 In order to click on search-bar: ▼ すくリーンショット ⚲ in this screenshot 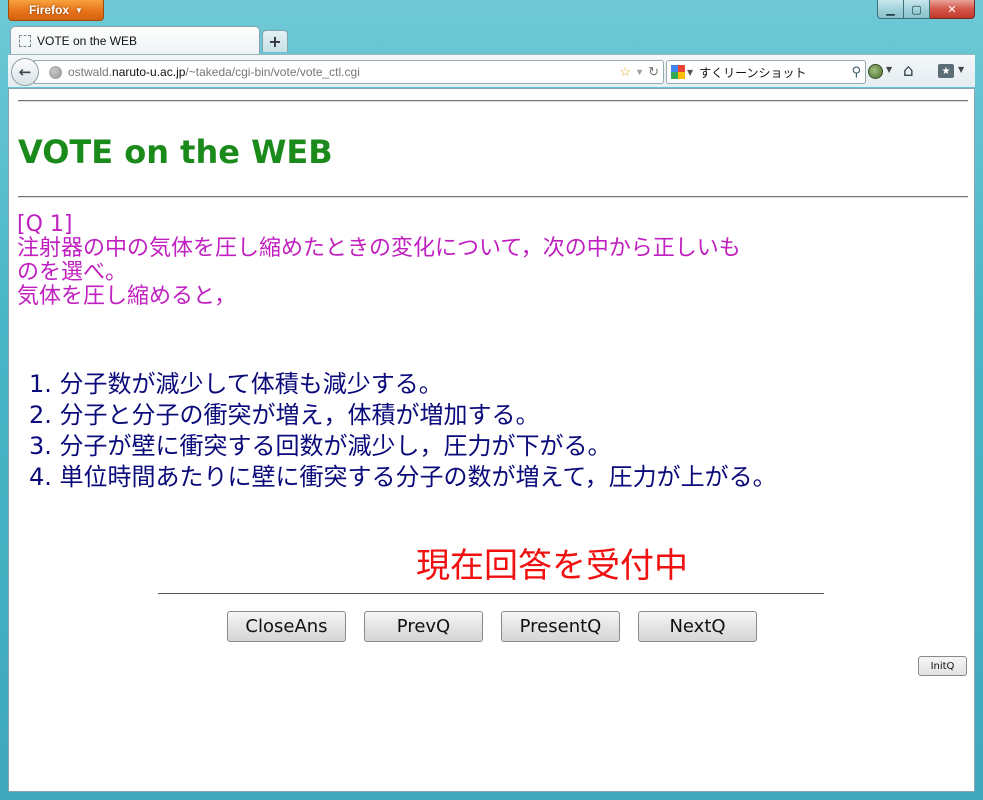, I will do `click(766, 72)`.